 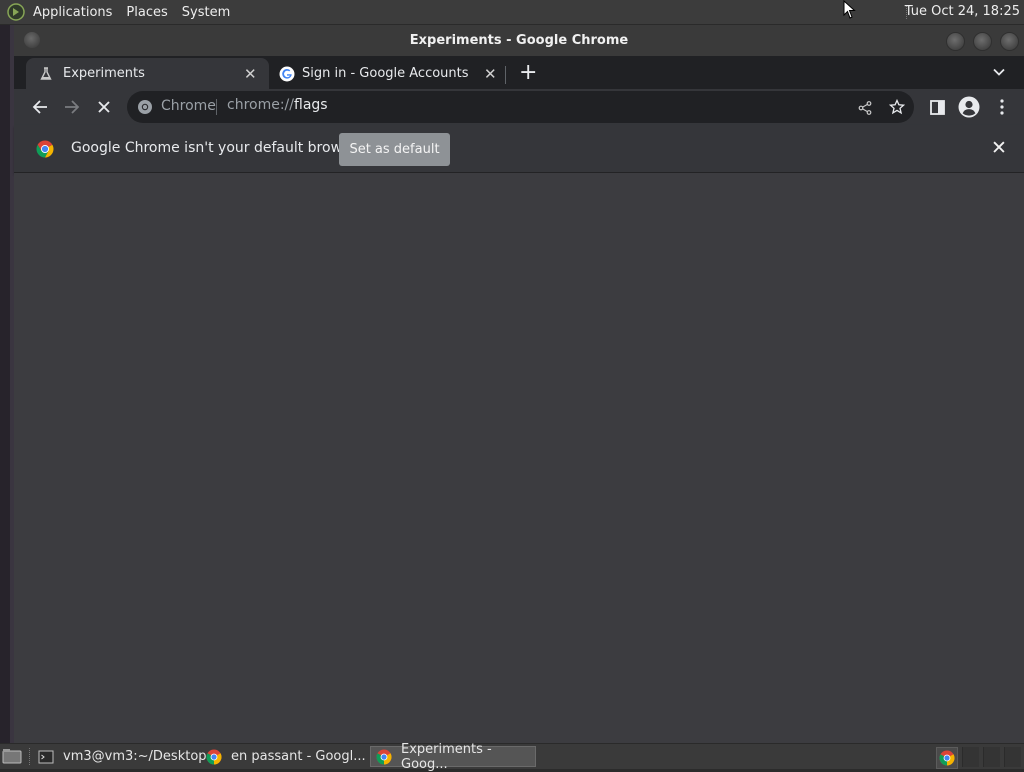 What do you see at coordinates (32, 40) in the screenshot?
I see `window-menu-button` at bounding box center [32, 40].